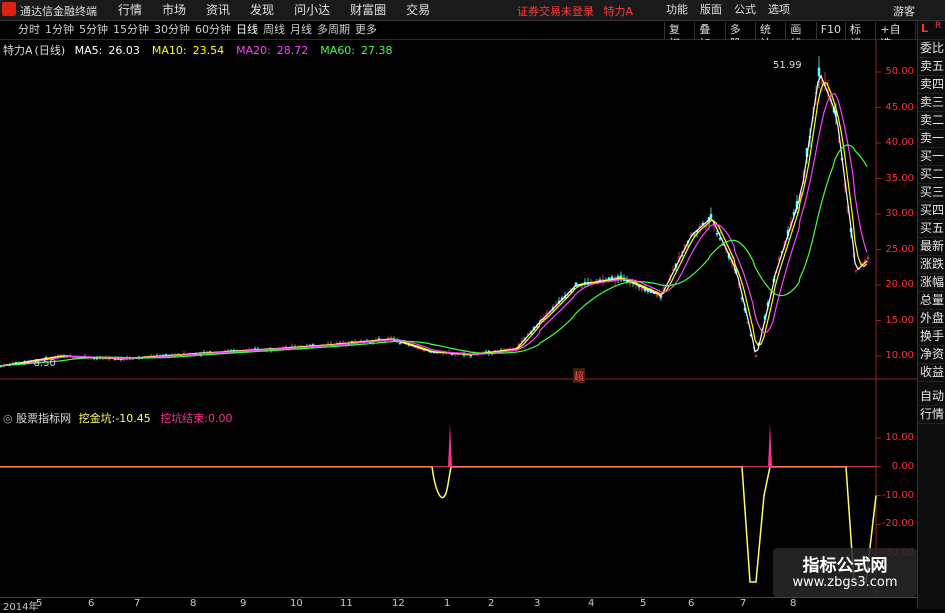 The image size is (945, 613). Describe the element at coordinates (787, 65) in the screenshot. I see `high-price-label: 51.99` at that location.